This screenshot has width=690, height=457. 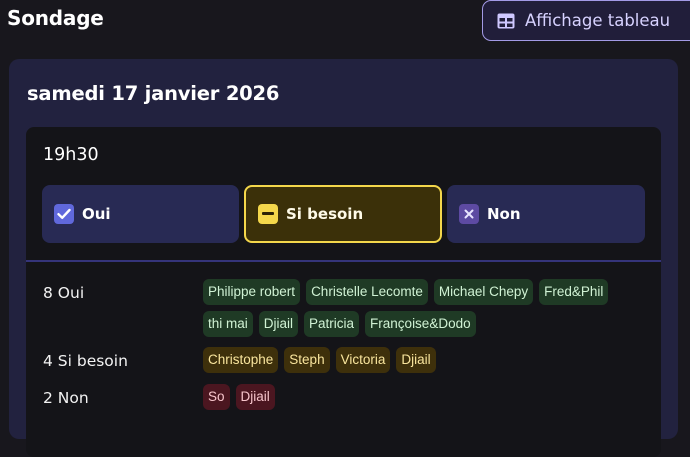 I want to click on participant-chip: So, so click(x=216, y=397).